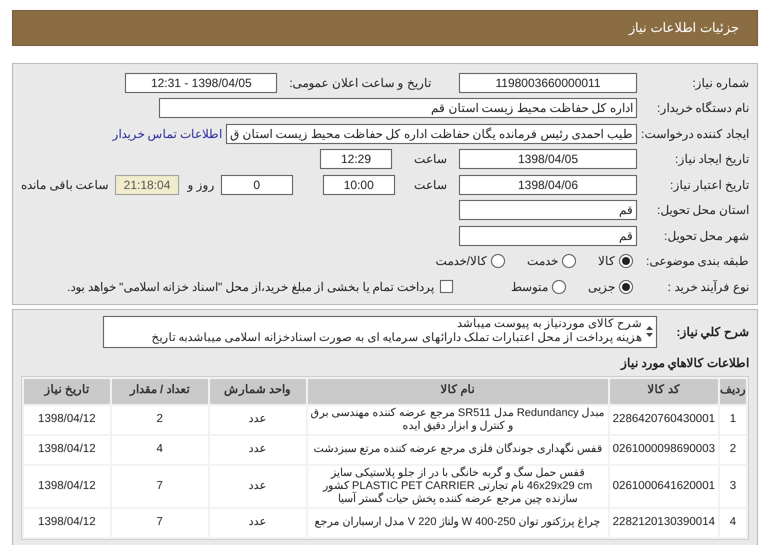 The width and height of the screenshot is (770, 545). I want to click on text-field: 1398/04/06, so click(548, 184).